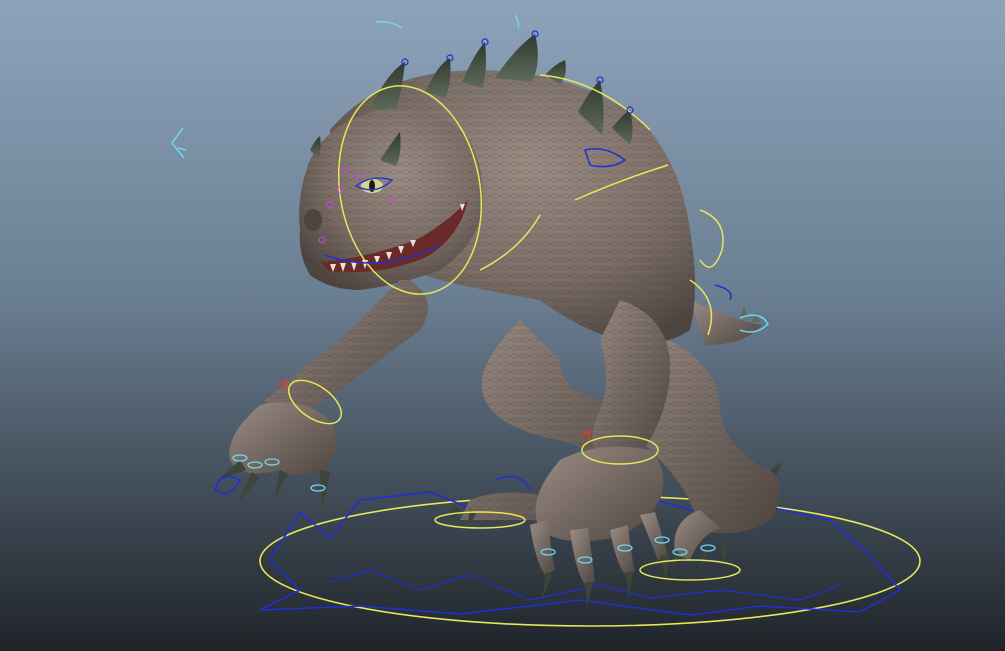  Describe the element at coordinates (228, 485) in the screenshot. I see `left-hand-fk-curve` at that location.